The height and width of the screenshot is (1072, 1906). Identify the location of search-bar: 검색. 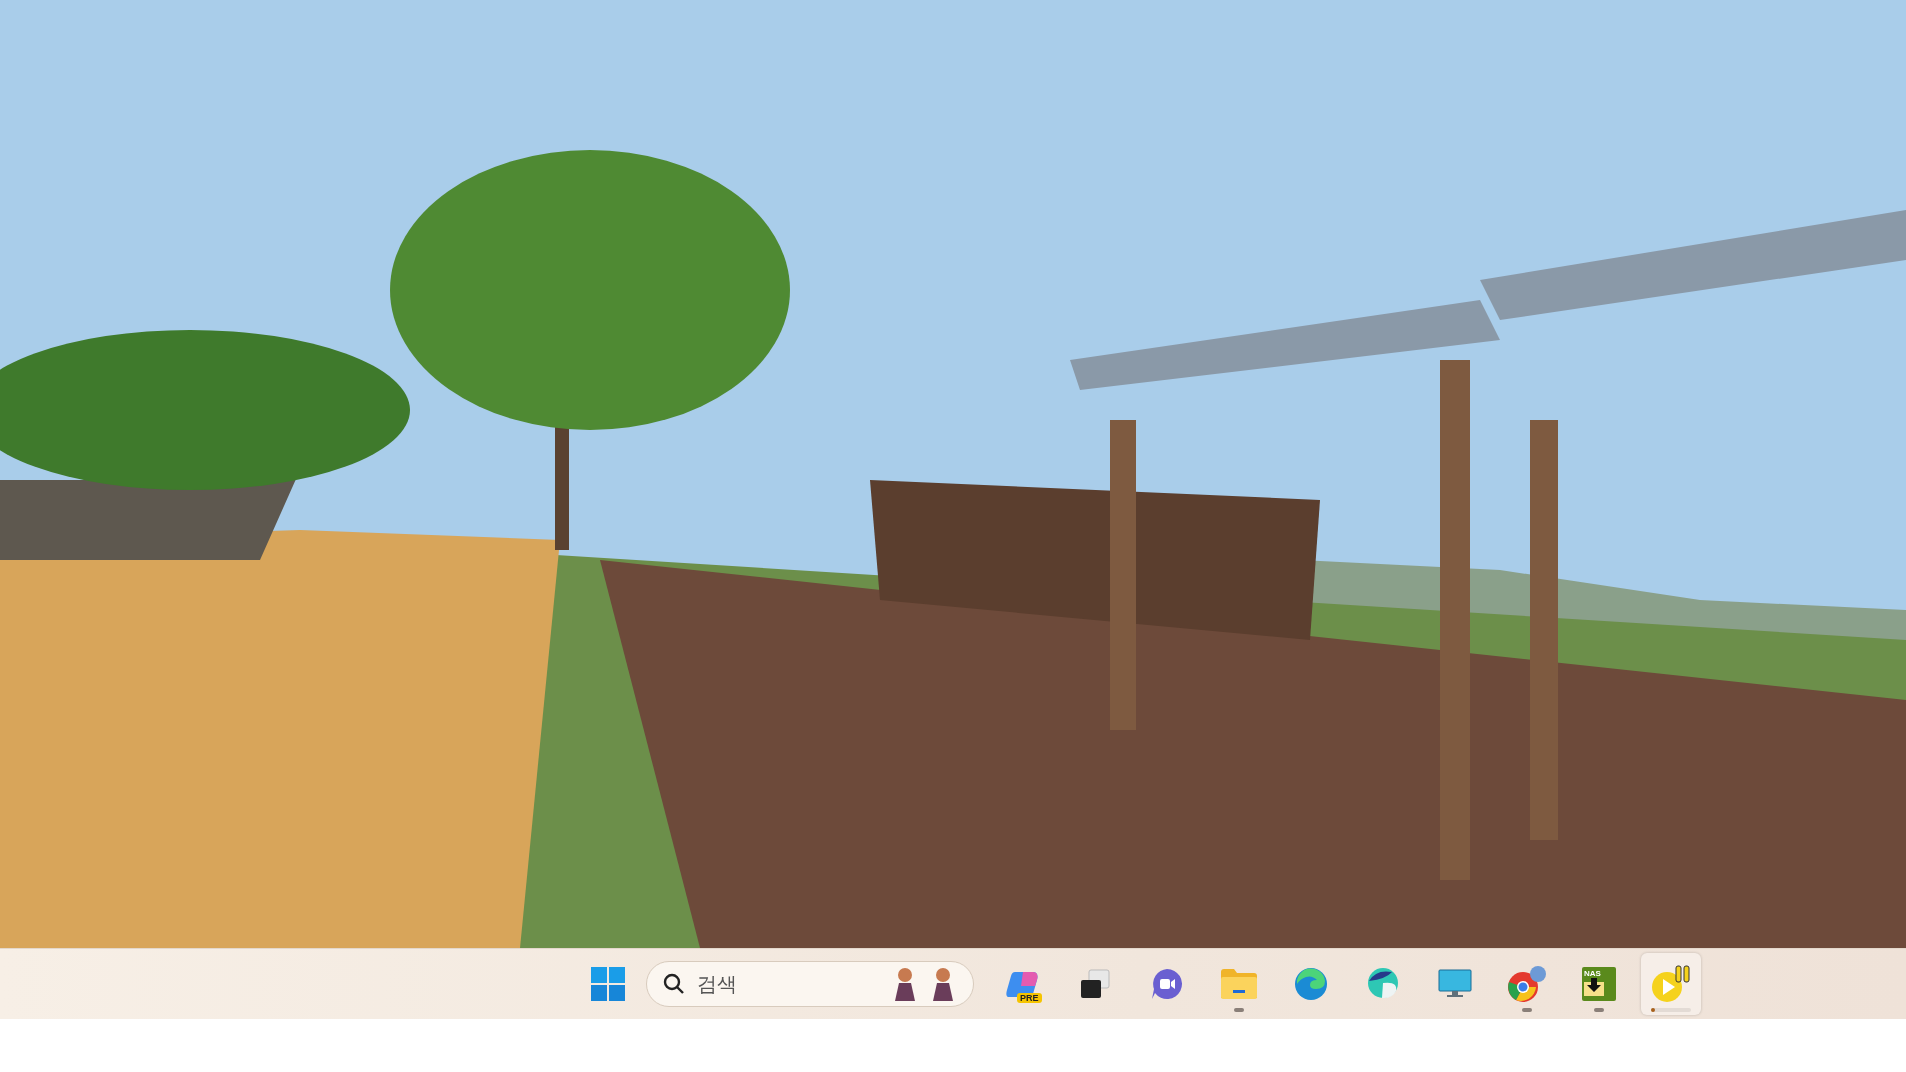
(810, 984).